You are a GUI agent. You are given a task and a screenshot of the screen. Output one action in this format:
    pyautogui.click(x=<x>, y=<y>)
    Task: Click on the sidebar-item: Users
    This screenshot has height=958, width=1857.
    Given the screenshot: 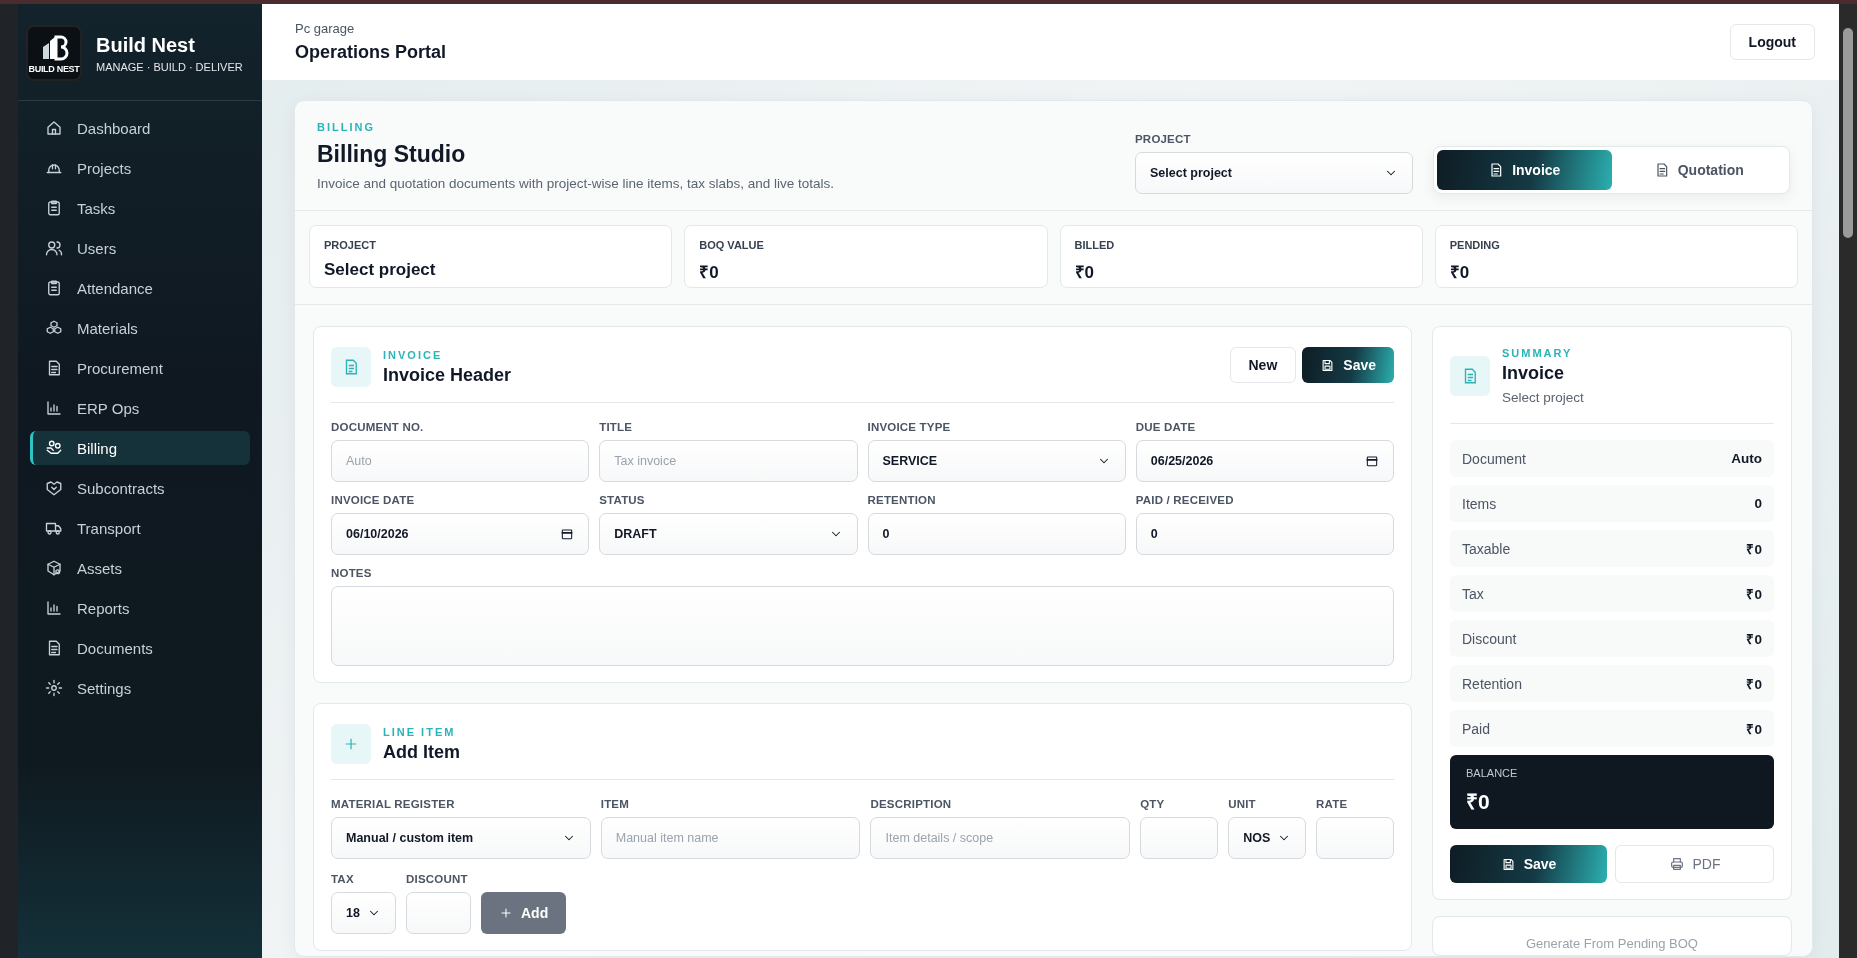 What is the action you would take?
    pyautogui.click(x=140, y=248)
    